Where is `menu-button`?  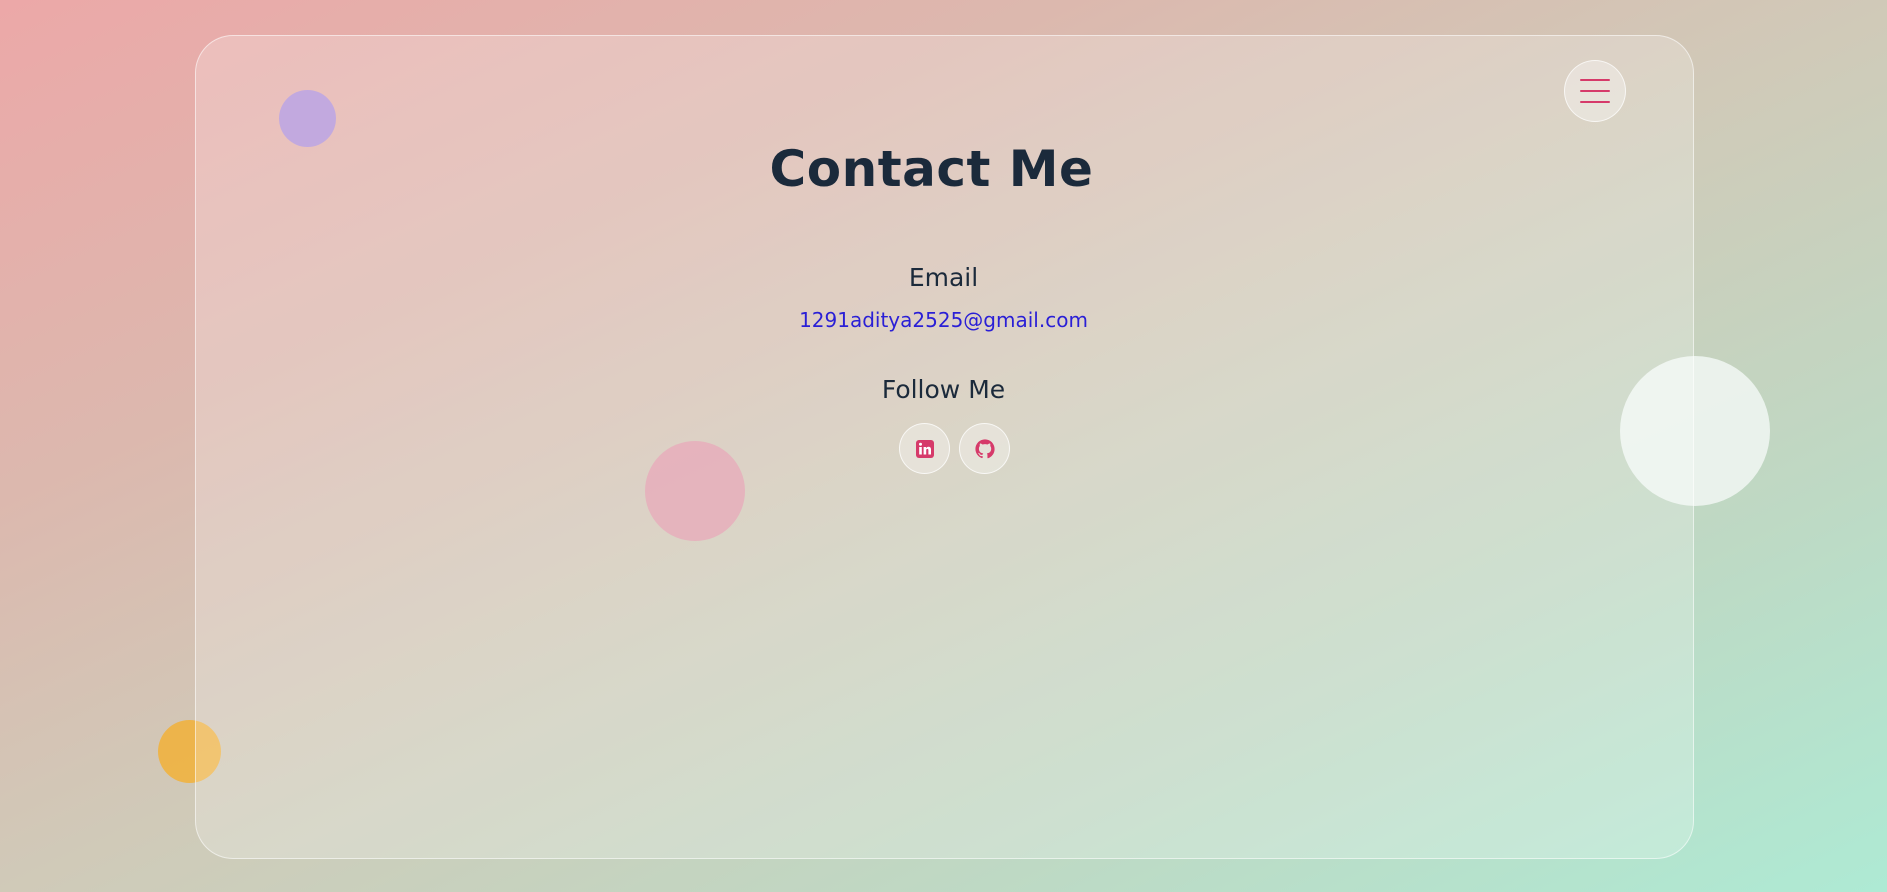
menu-button is located at coordinates (1595, 91).